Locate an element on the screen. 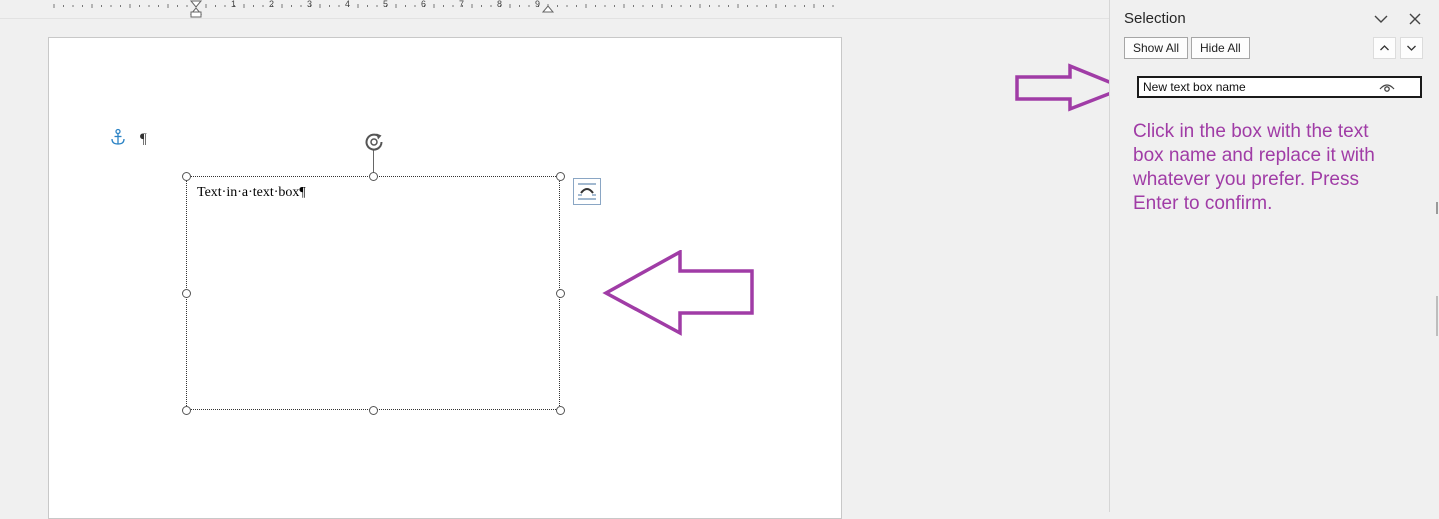 This screenshot has height=519, width=1439. left-indent-marker is located at coordinates (196, 14).